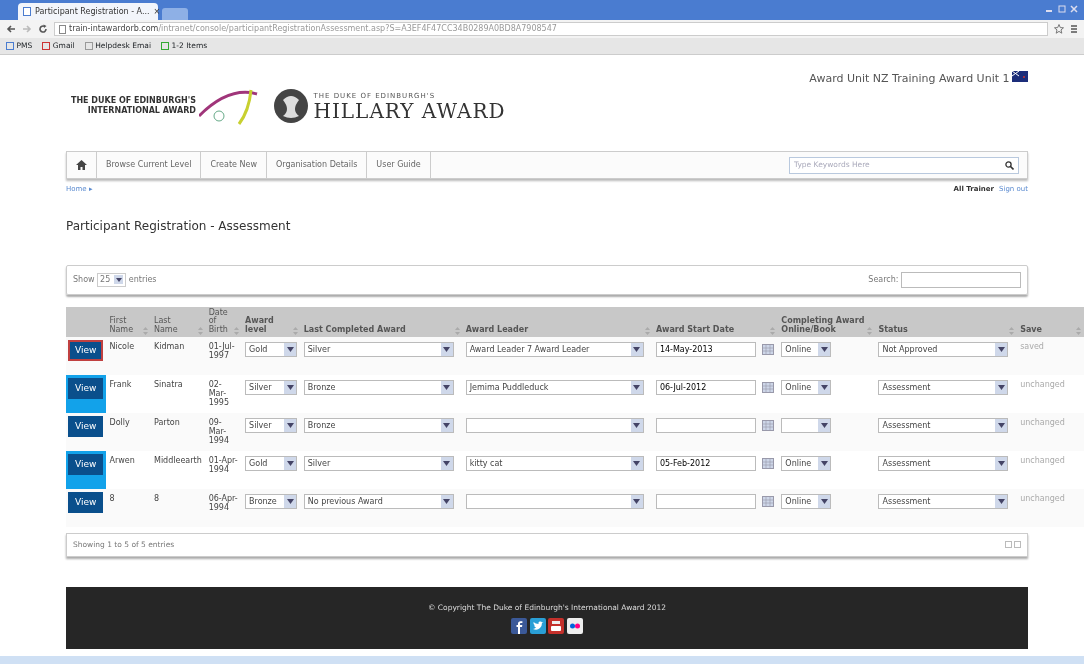 This screenshot has height=664, width=1084. I want to click on select-field: Jemima Puddleduck, so click(554, 387).